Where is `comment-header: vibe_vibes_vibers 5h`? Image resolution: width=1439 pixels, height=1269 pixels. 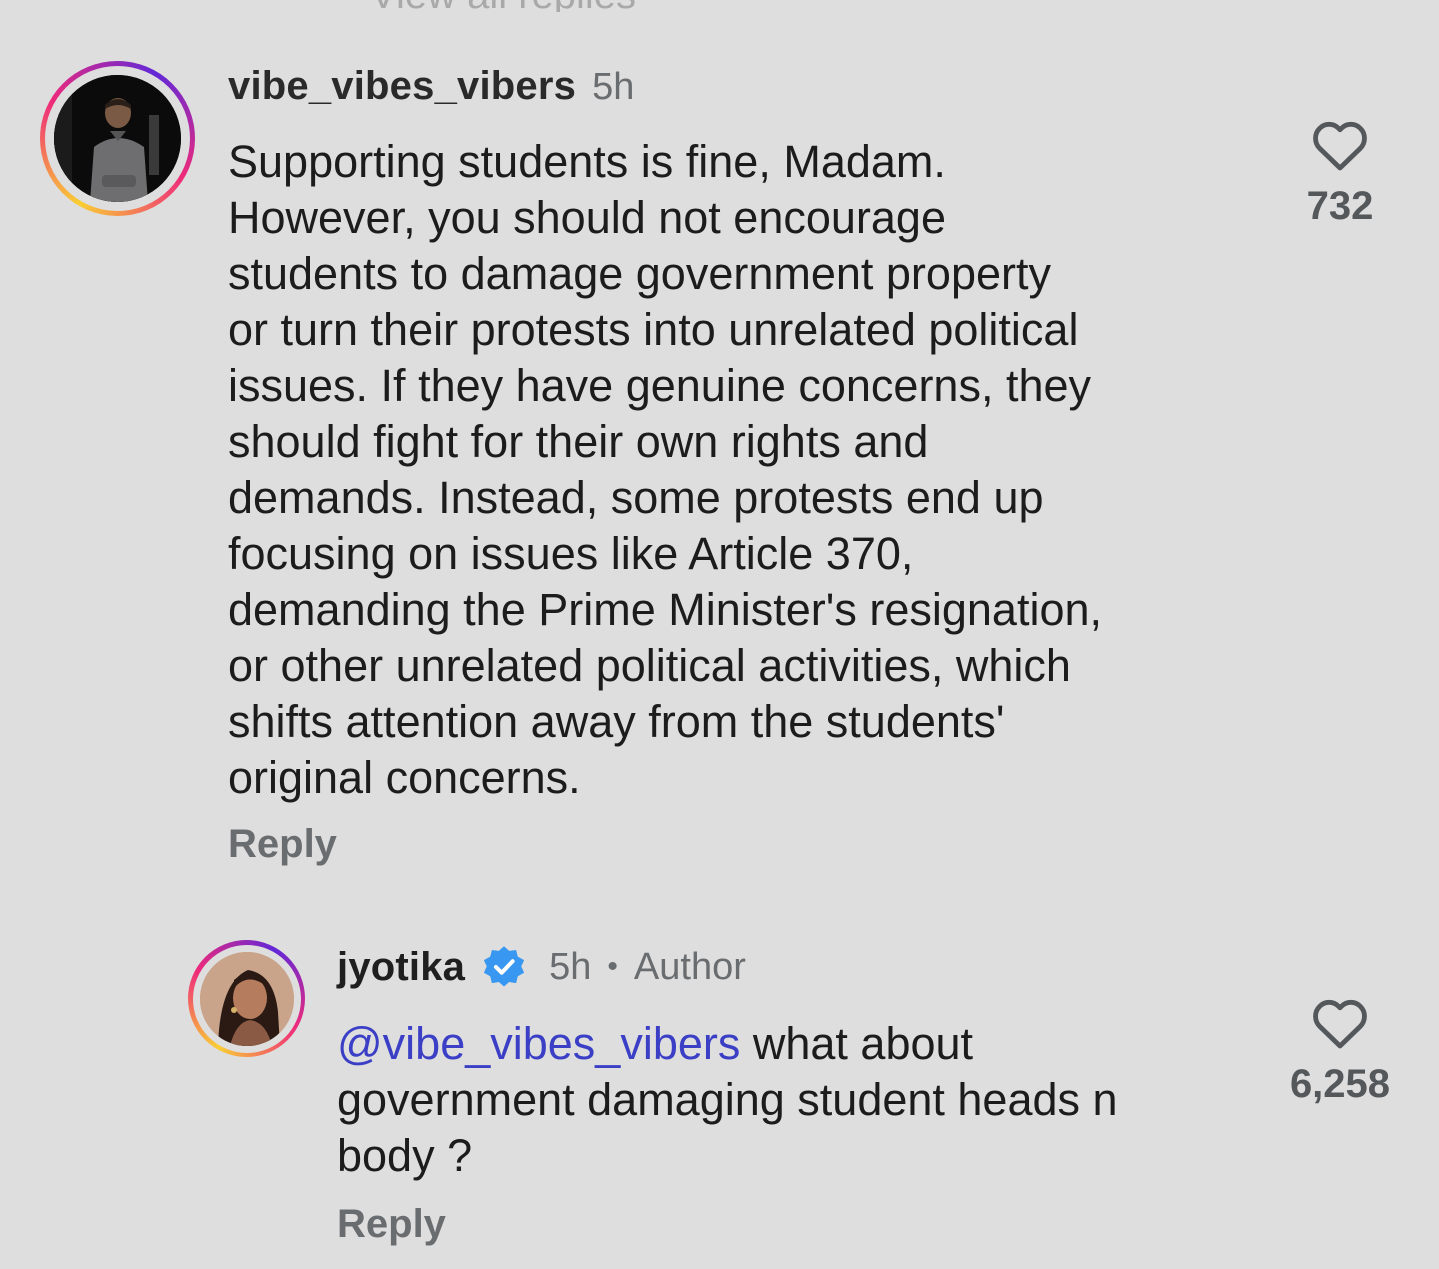
comment-header: vibe_vibes_vibers 5h is located at coordinates (431, 86).